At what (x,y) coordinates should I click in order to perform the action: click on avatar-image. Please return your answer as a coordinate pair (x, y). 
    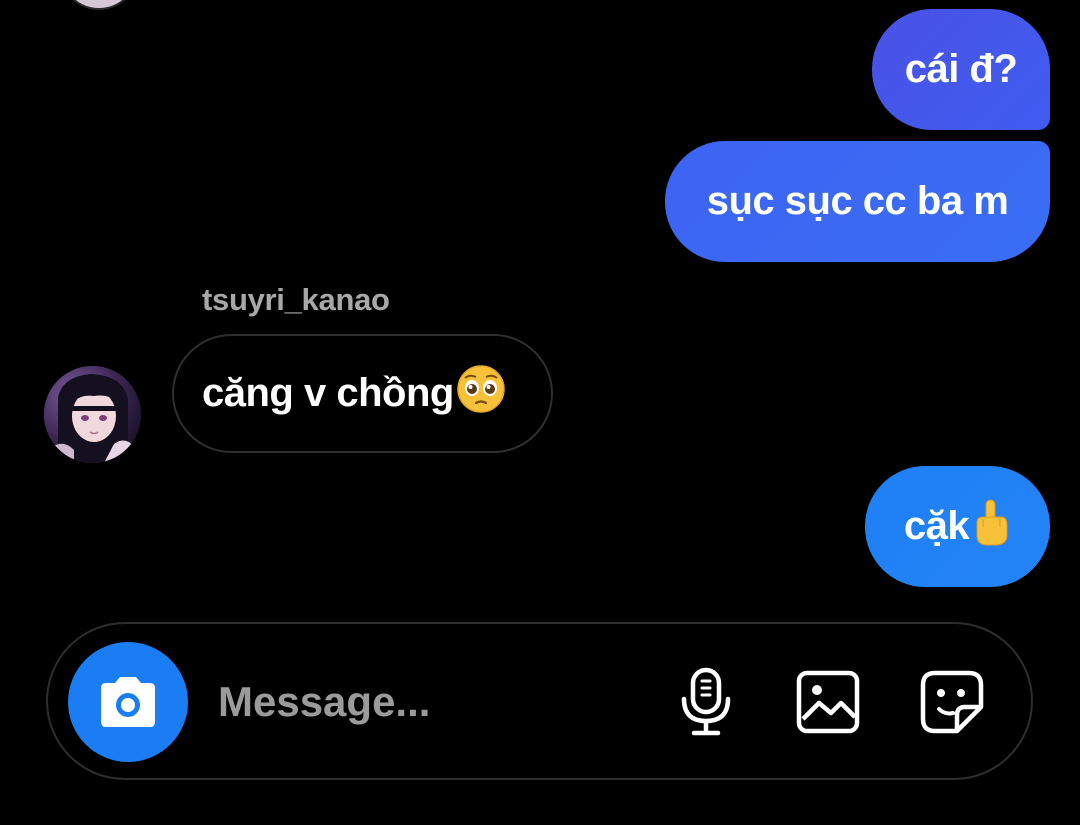
    Looking at the image, I should click on (92, 414).